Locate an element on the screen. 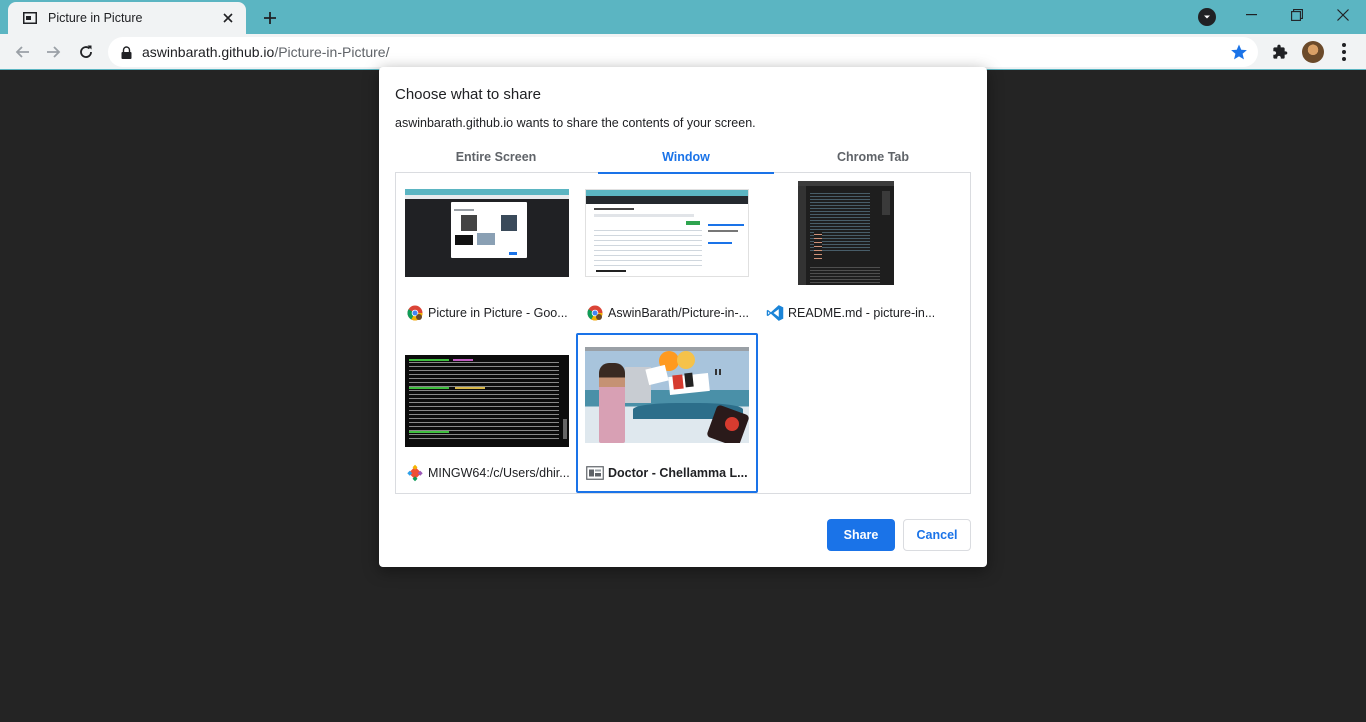 Image resolution: width=1366 pixels, height=722 pixels. tab-title: Picture in Picture is located at coordinates (95, 18).